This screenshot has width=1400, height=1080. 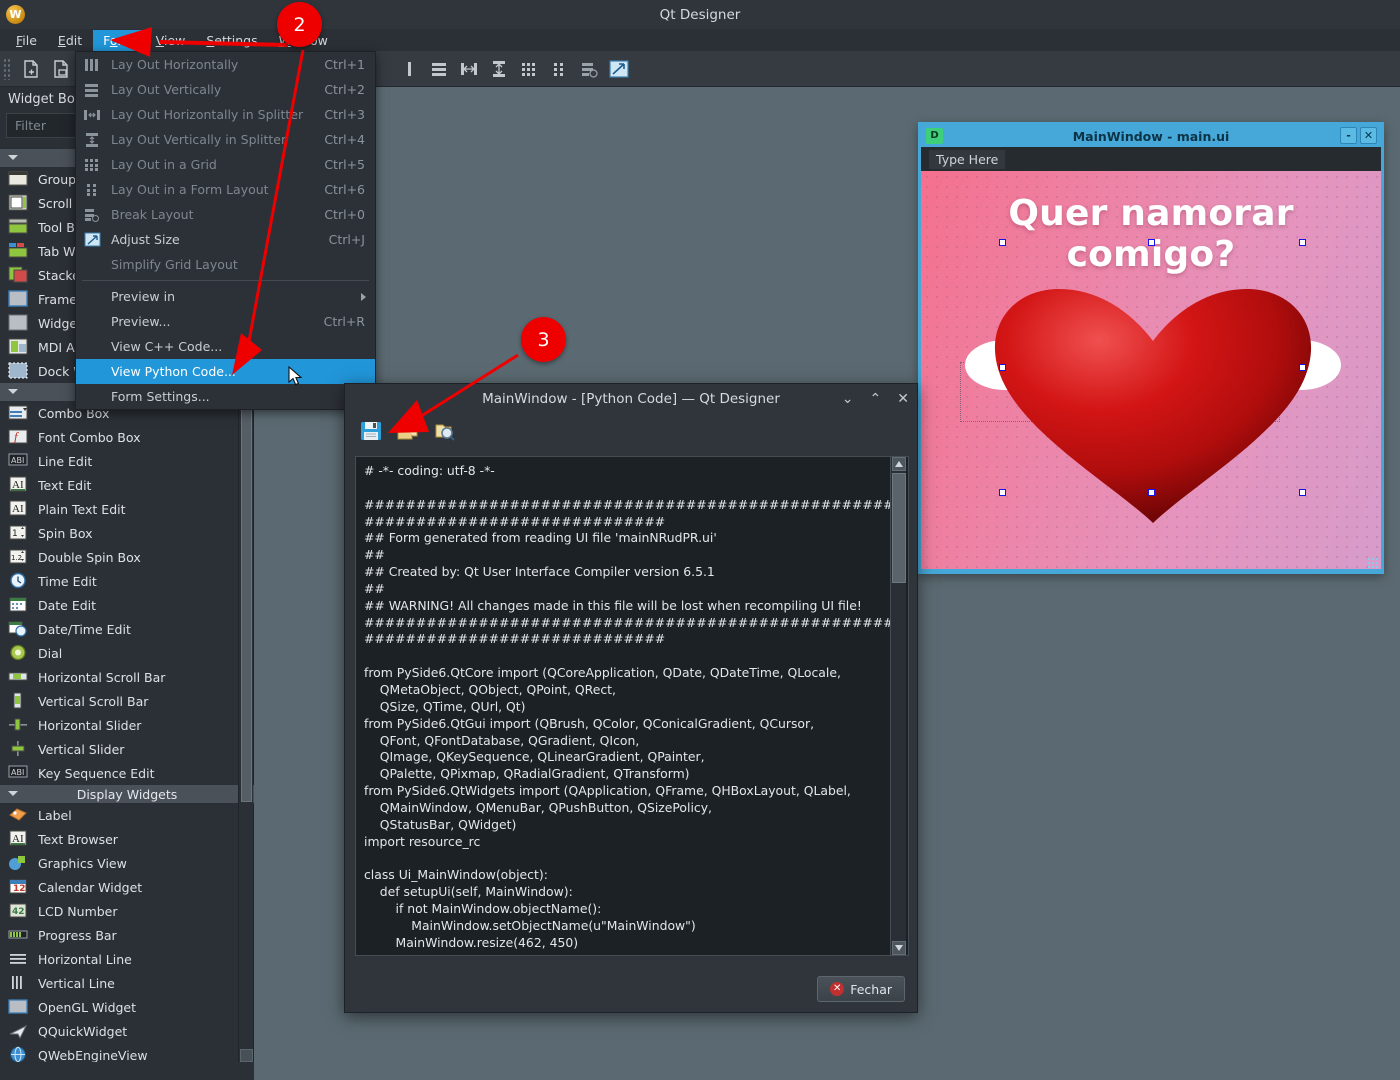 I want to click on lay-out-vertically-icon, so click(x=439, y=69).